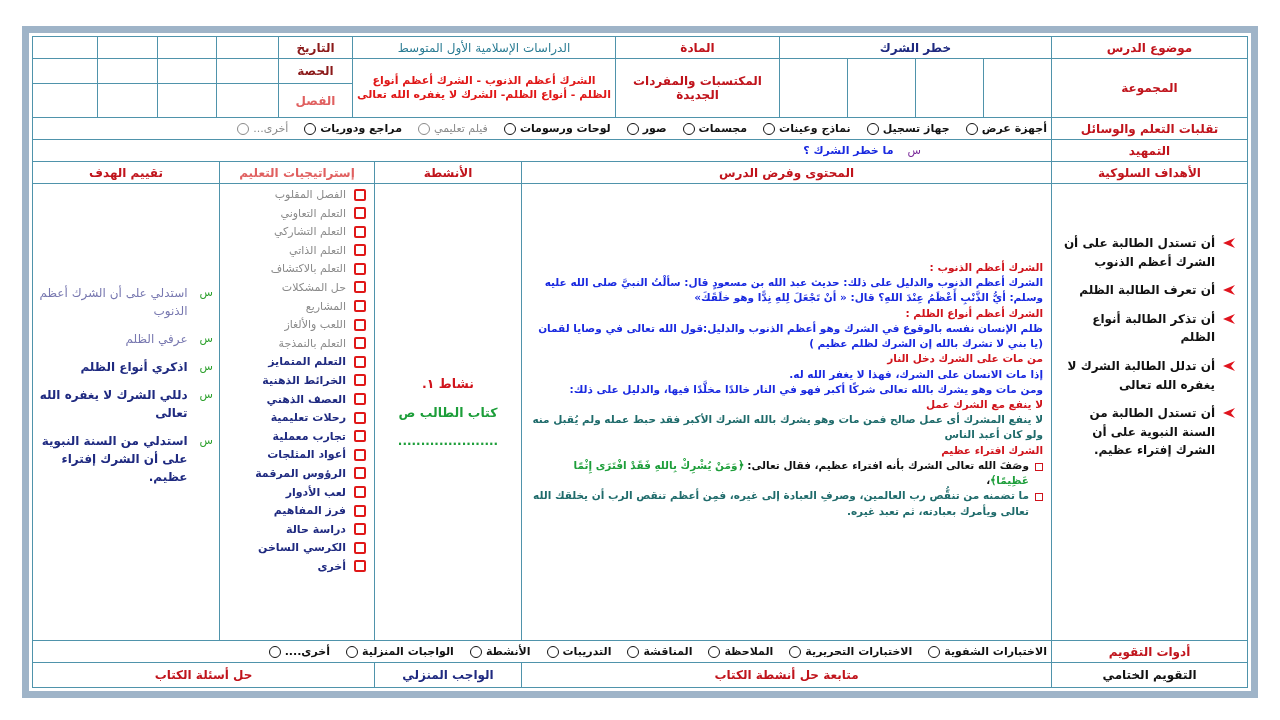  Describe the element at coordinates (916, 128) in the screenshot. I see `resource-option: جهاز تسجيل` at that location.